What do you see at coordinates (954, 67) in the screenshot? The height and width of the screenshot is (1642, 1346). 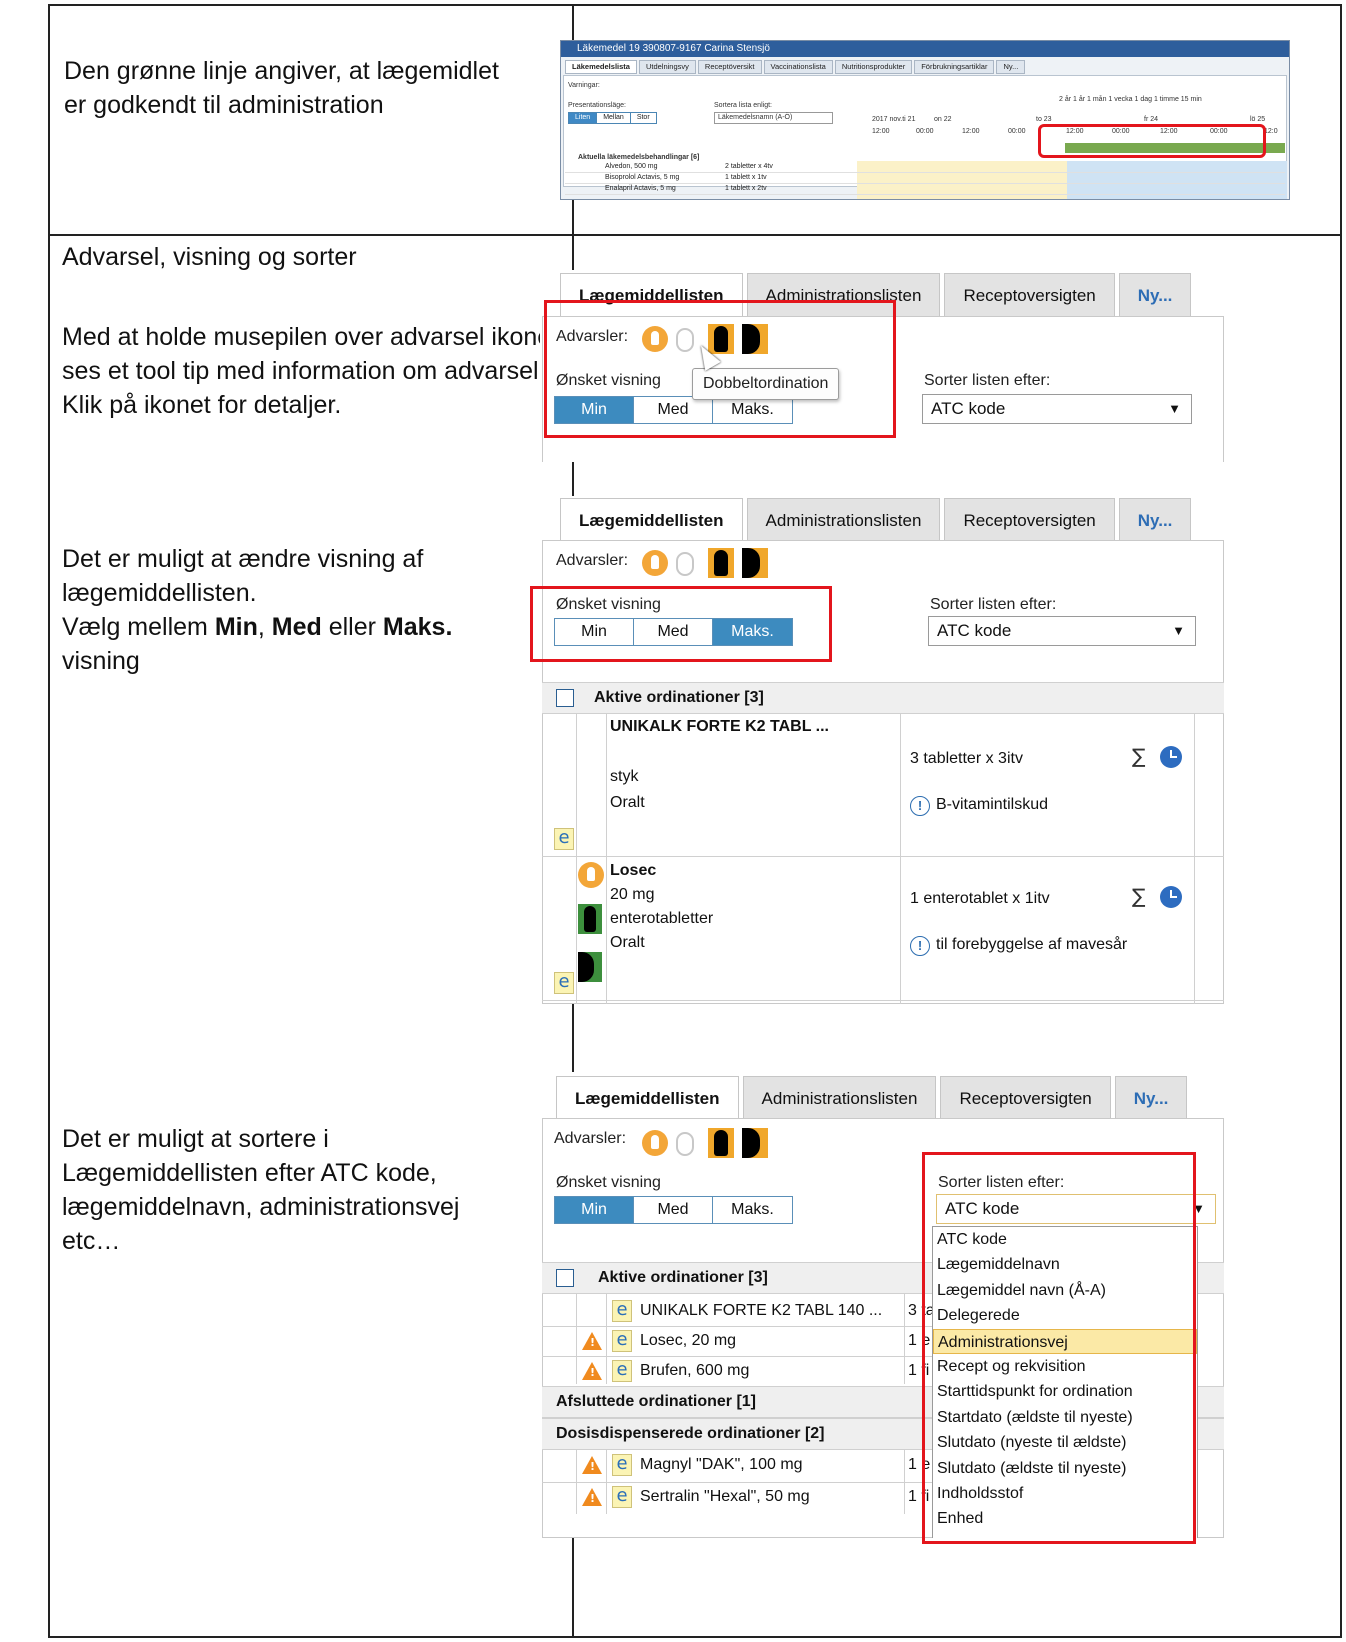 I see `overview-tab: Förbrukningsartiklar` at bounding box center [954, 67].